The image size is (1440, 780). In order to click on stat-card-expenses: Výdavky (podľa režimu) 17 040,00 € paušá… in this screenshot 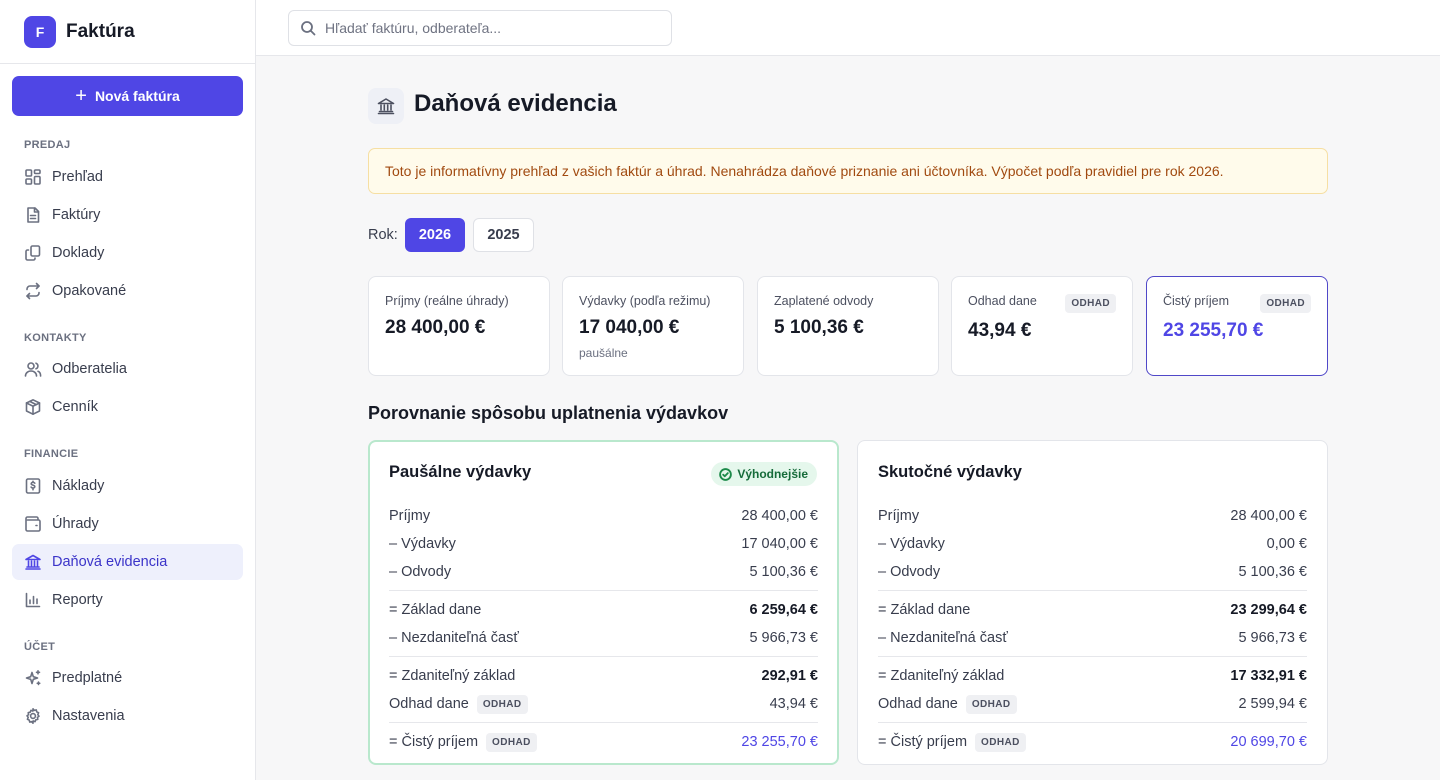, I will do `click(653, 326)`.